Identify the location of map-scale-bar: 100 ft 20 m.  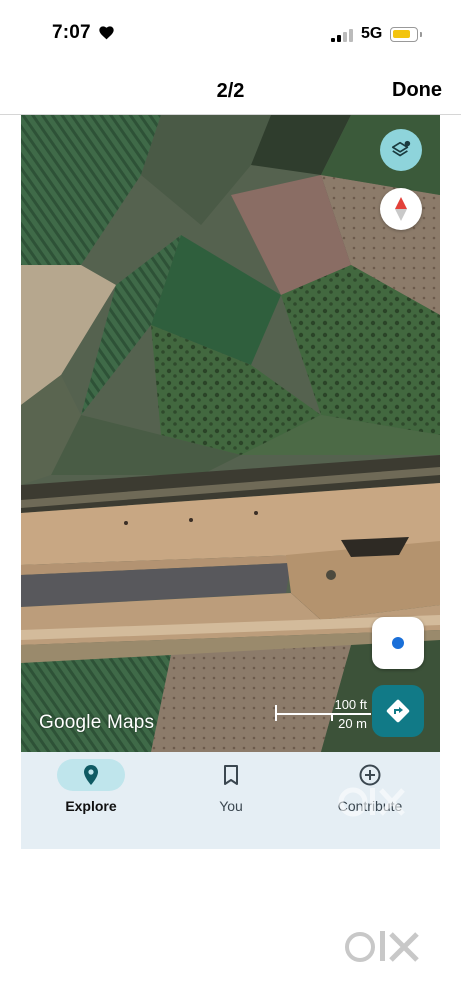
(325, 715).